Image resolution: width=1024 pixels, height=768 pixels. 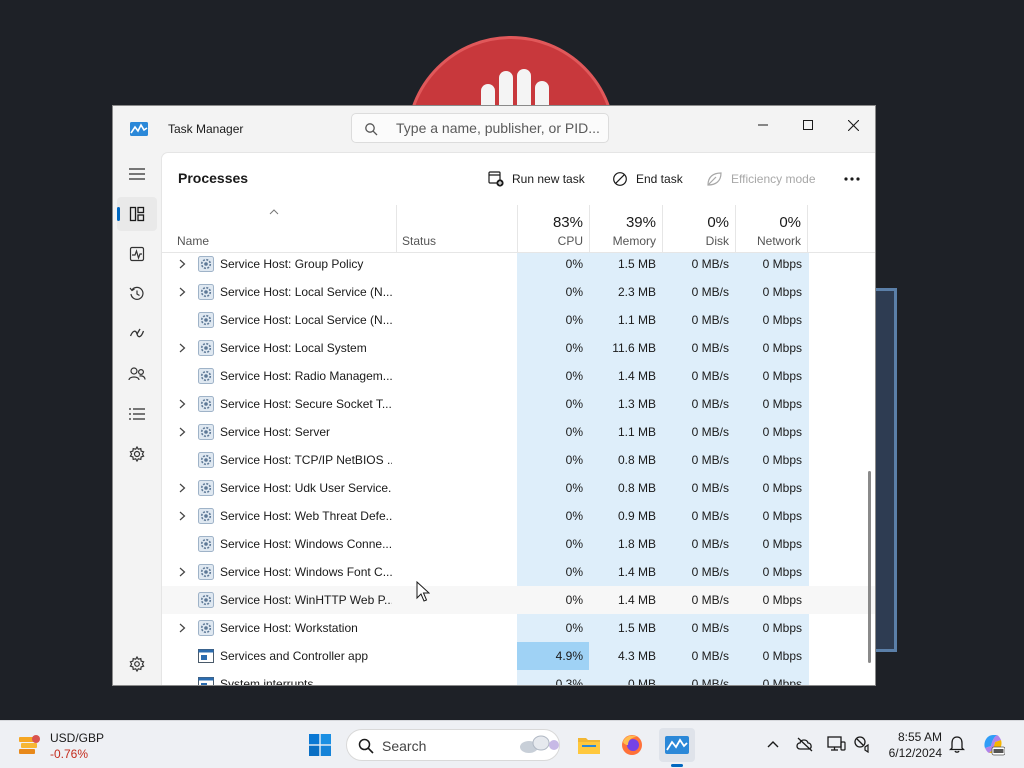 I want to click on efficiency-mode-button: Efficiency mode, so click(x=761, y=179).